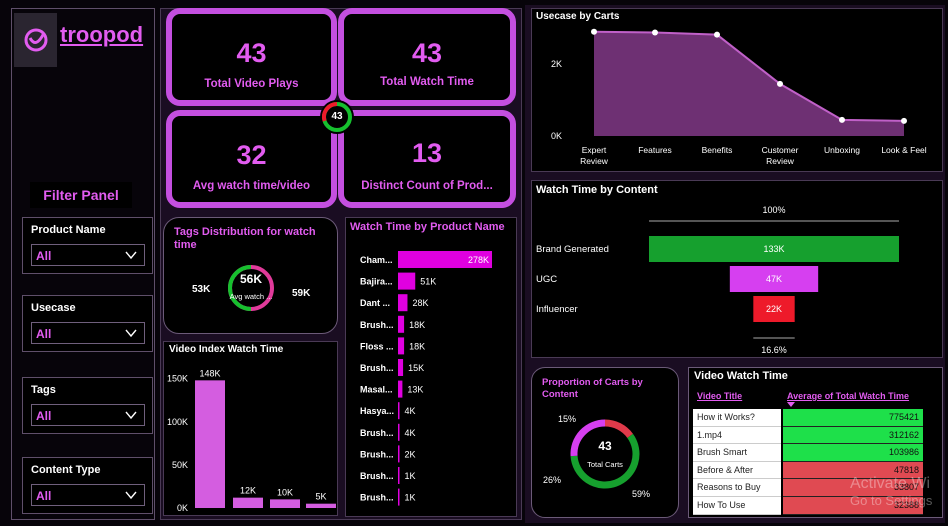 The width and height of the screenshot is (948, 526). What do you see at coordinates (717, 150) in the screenshot?
I see `x-tick-label: Benefits` at bounding box center [717, 150].